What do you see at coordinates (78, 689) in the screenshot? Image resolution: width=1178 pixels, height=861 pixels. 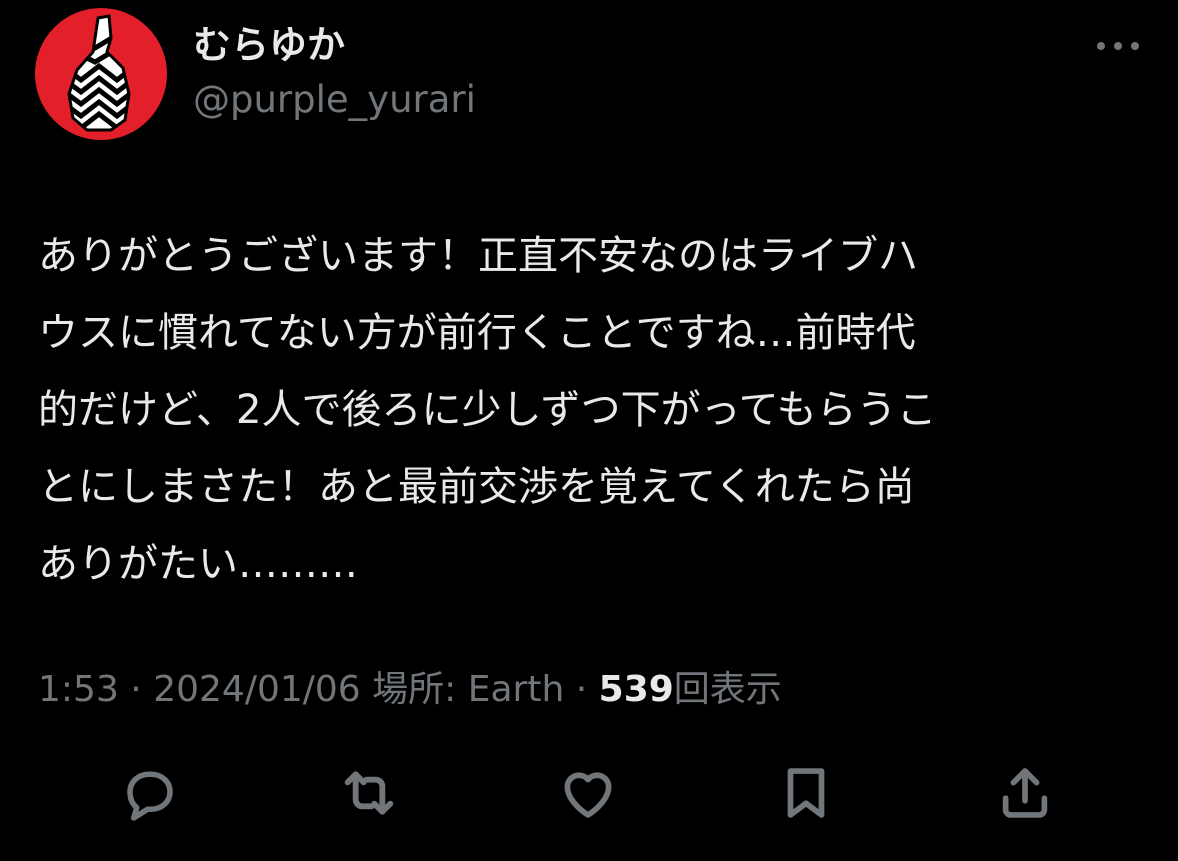 I see `tweet-time: 1:53` at bounding box center [78, 689].